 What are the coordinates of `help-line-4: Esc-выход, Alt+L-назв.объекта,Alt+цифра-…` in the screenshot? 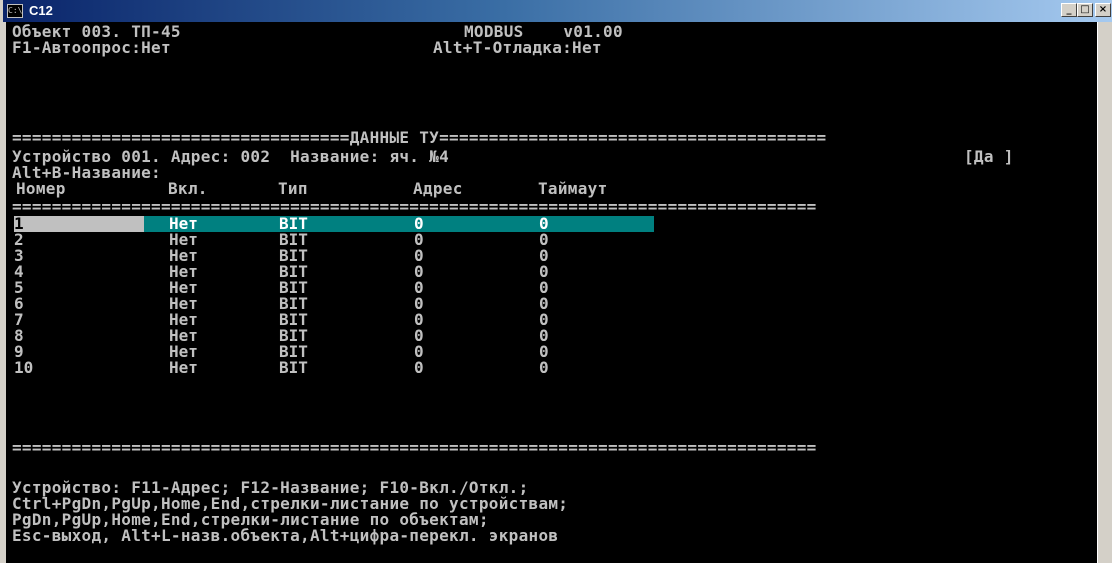 It's located at (285, 535).